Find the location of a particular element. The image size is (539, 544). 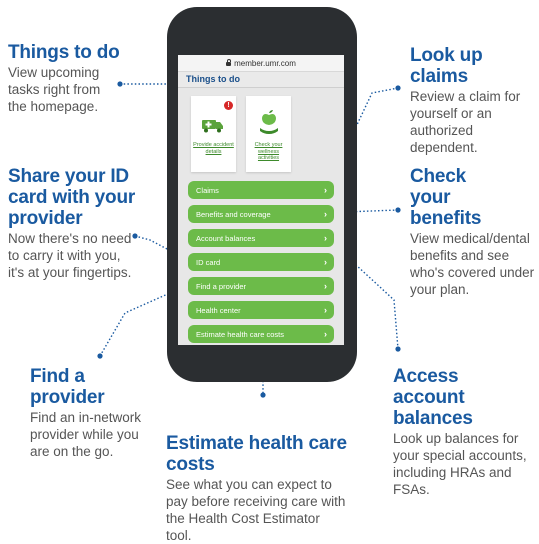

menu-item-label: Claims is located at coordinates (207, 190).